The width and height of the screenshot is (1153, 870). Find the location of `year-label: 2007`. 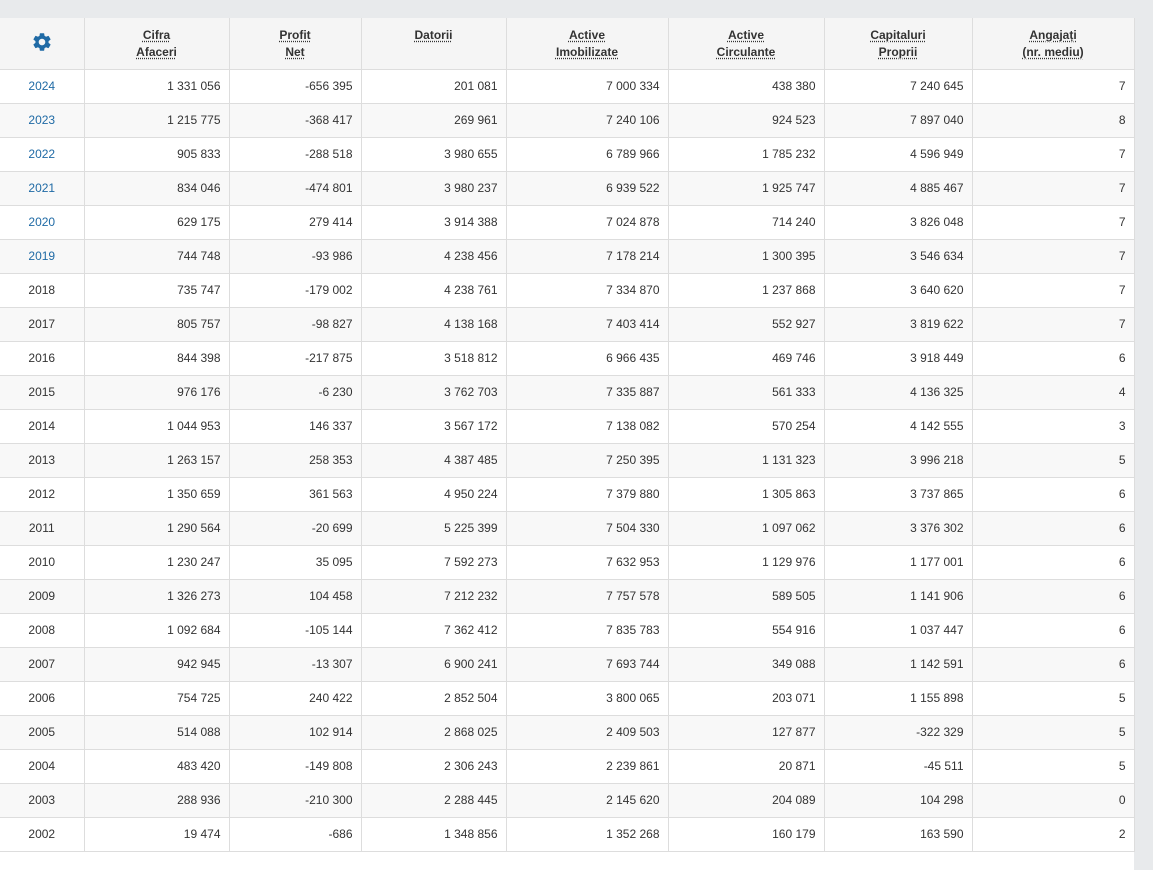

year-label: 2007 is located at coordinates (42, 664).